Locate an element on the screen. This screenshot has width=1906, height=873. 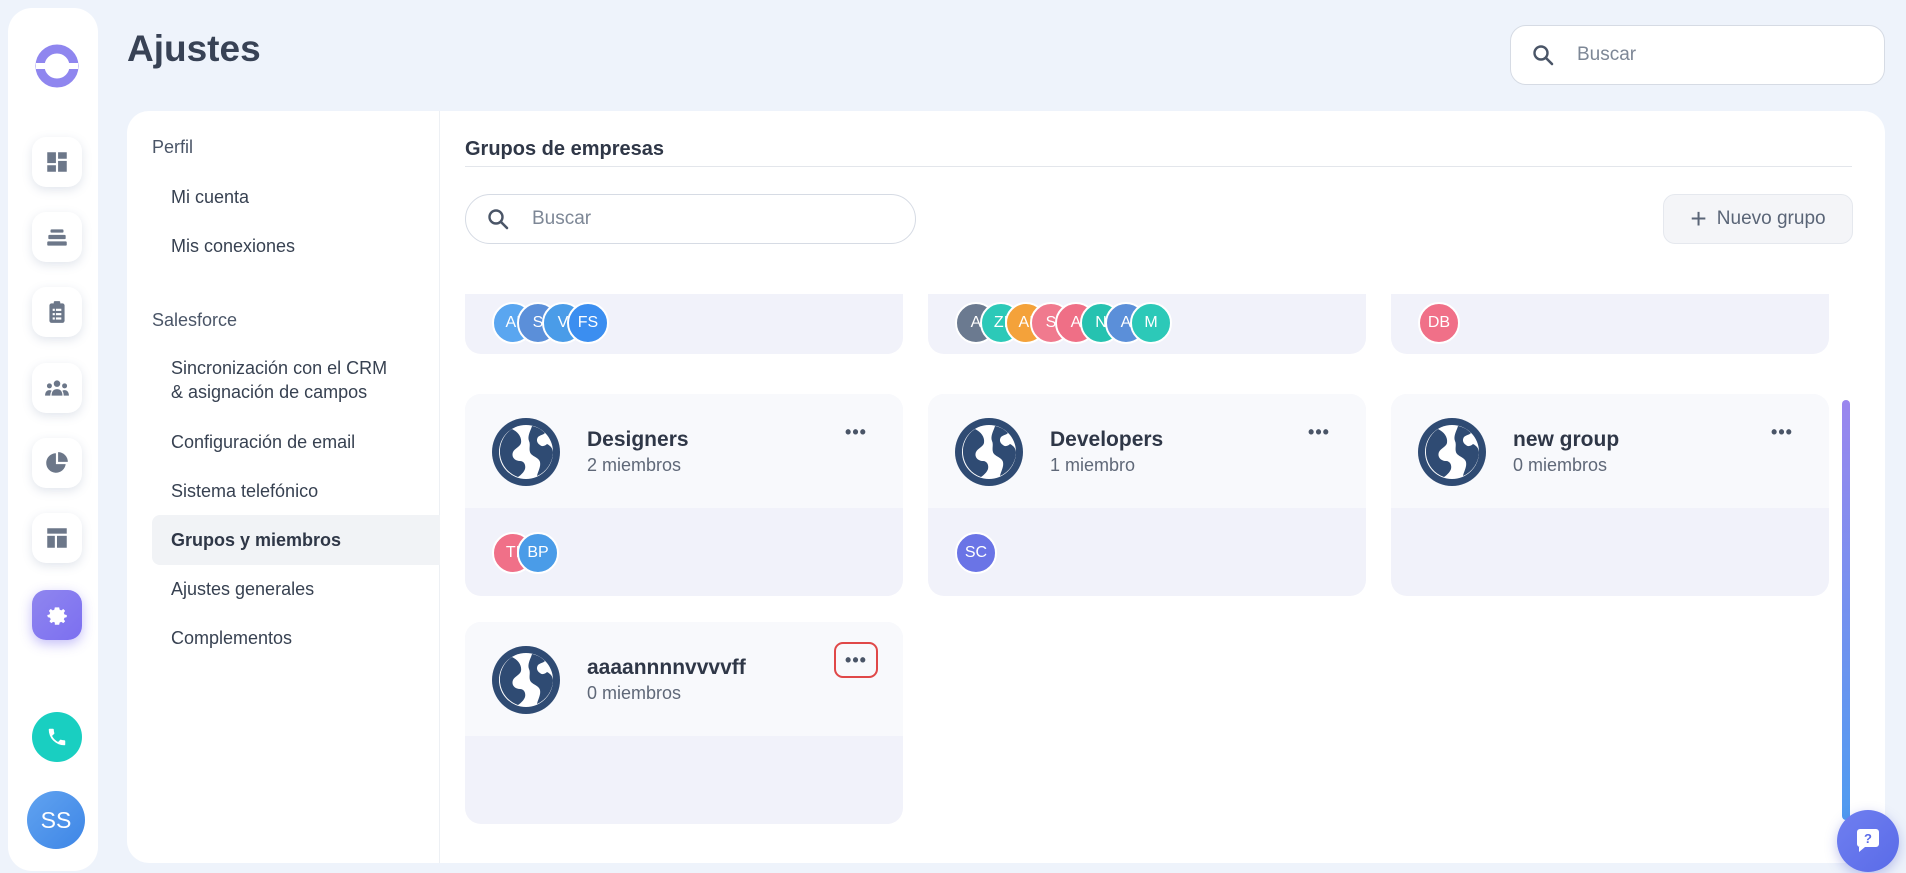
nav-stack is located at coordinates (57, 237).